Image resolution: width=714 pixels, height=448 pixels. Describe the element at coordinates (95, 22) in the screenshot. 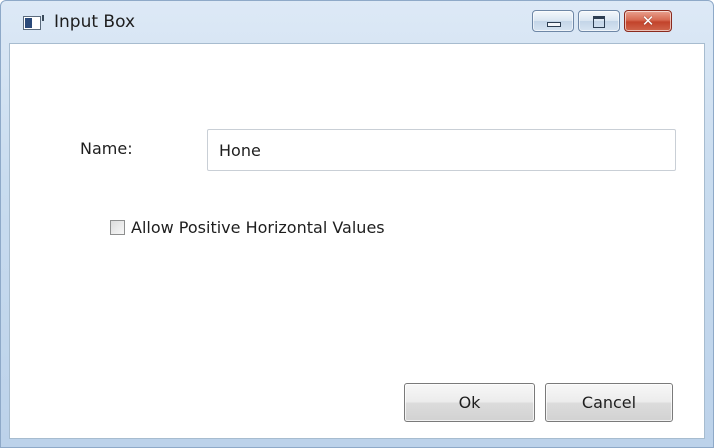

I see `window-title: Input Box` at that location.